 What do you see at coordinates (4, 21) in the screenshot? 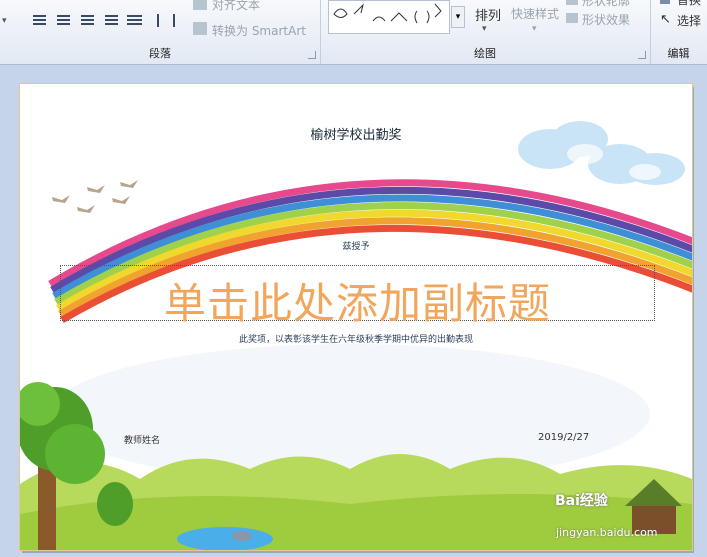
I see `dropdown-arrow-icon: ▾` at bounding box center [4, 21].